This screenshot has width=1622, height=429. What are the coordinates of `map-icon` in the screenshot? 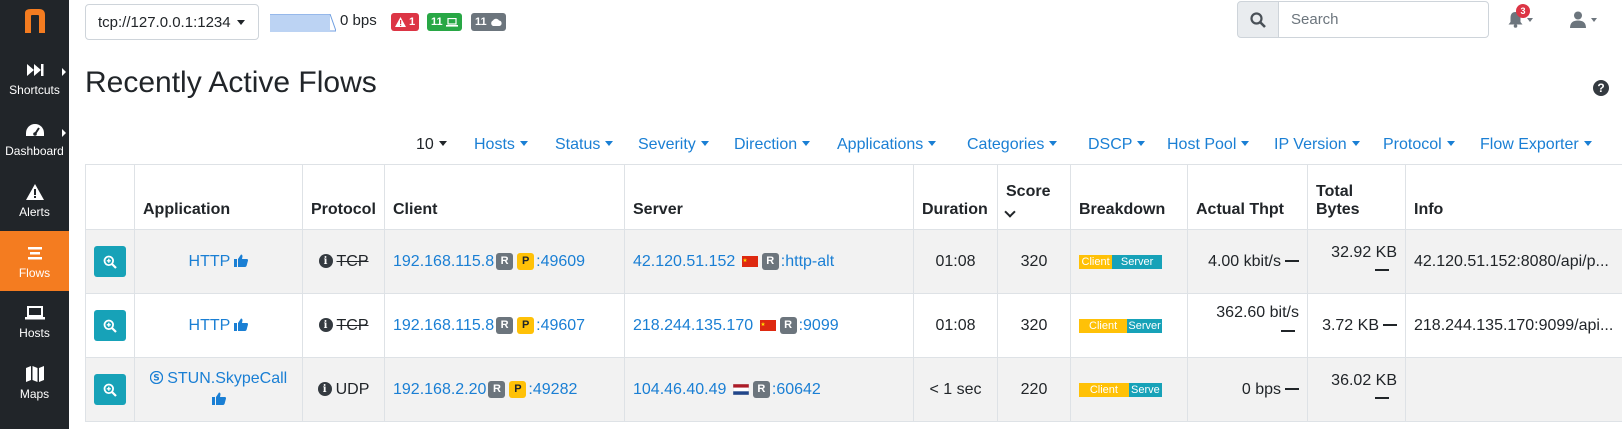 It's located at (34, 374).